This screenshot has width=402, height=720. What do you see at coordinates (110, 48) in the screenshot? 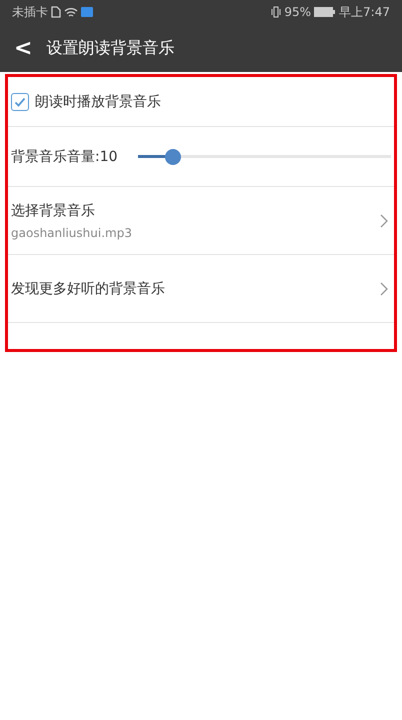
I see `page-title: 设置朗读背景音乐` at bounding box center [110, 48].